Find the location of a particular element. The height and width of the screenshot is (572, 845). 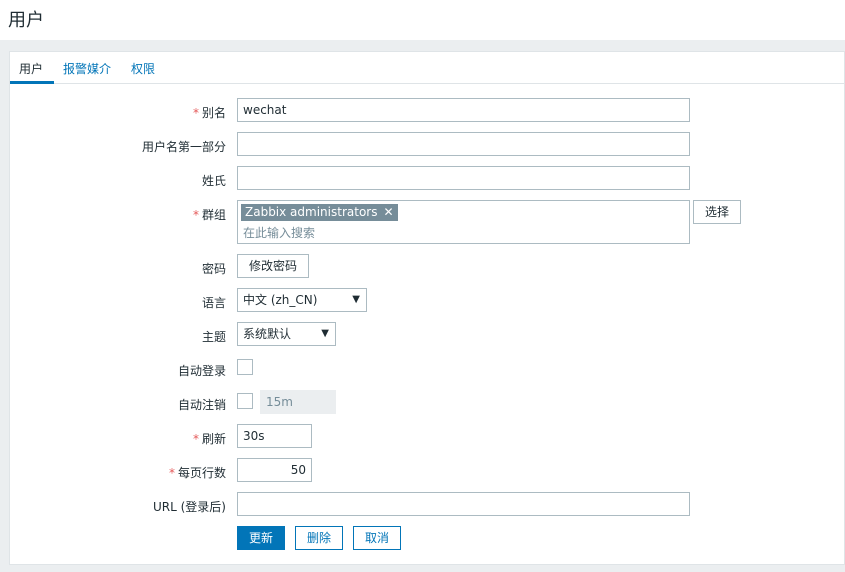

tab-bar: 用户 报警媒介 权限 is located at coordinates (427, 68).